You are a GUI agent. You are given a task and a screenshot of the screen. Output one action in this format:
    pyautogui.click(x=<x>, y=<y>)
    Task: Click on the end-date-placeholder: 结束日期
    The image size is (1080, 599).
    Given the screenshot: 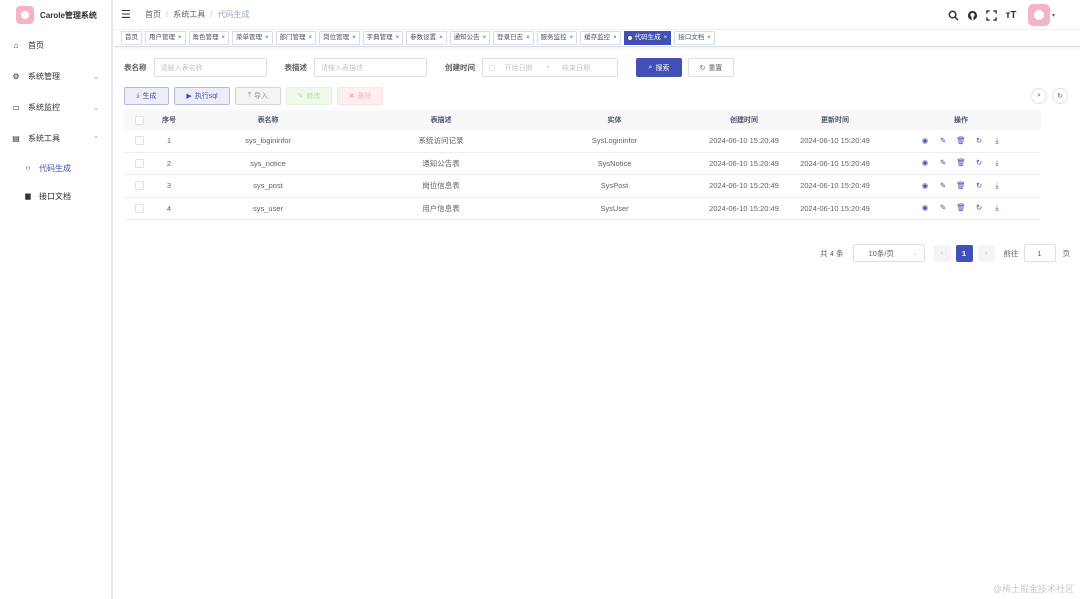 What is the action you would take?
    pyautogui.click(x=576, y=68)
    